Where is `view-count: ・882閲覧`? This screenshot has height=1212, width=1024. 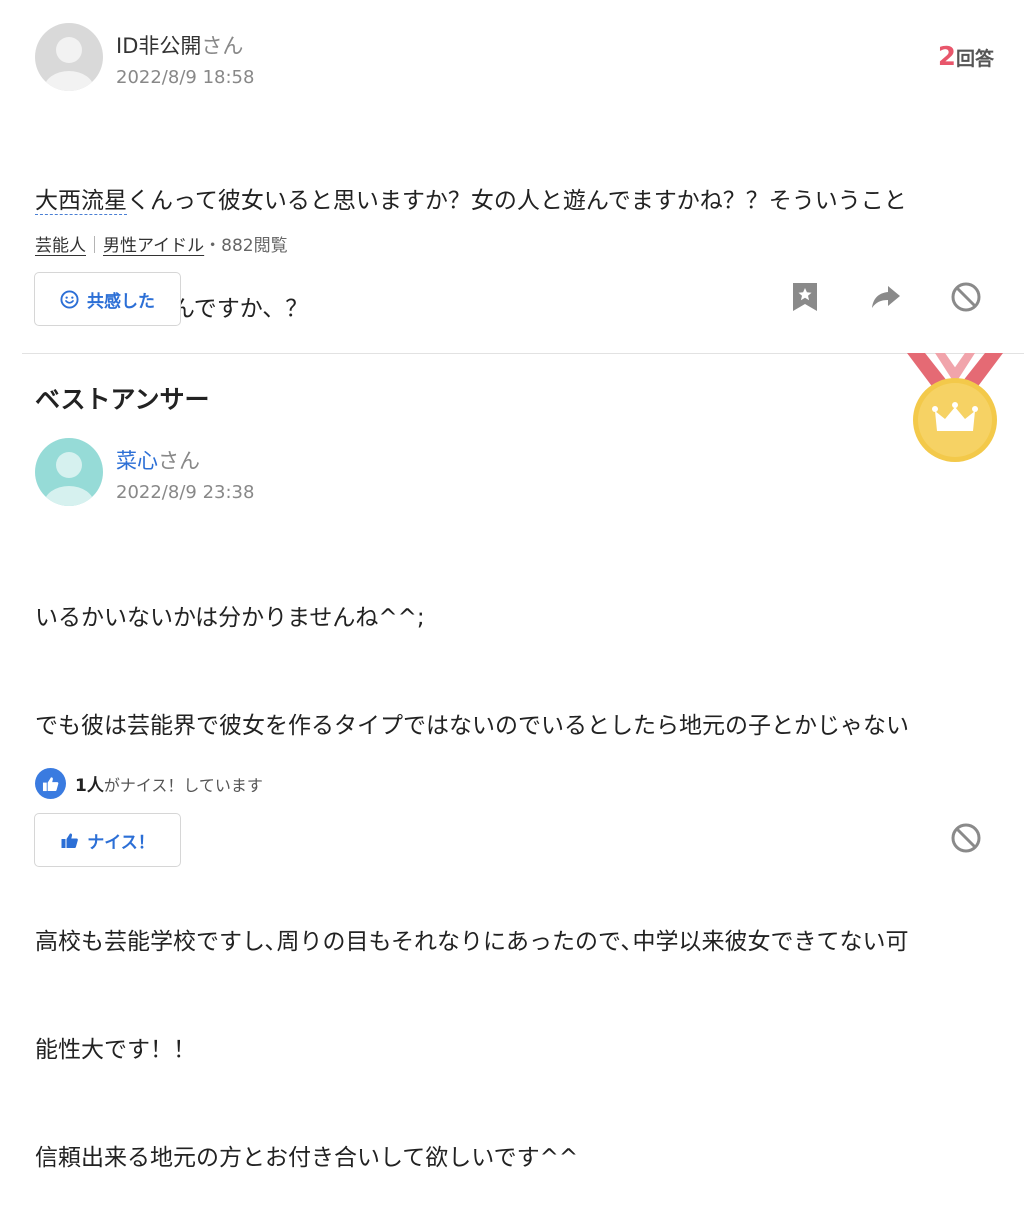
view-count: ・882閲覧 is located at coordinates (246, 246).